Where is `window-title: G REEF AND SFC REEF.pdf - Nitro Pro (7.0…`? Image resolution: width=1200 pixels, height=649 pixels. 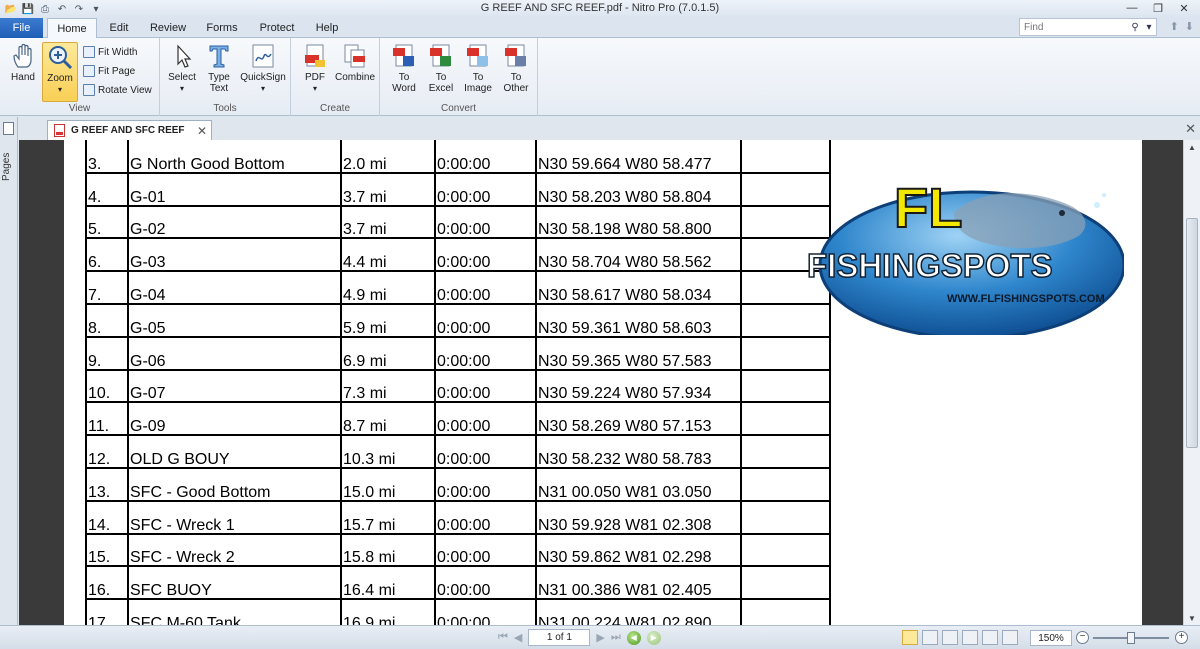 window-title: G REEF AND SFC REEF.pdf - Nitro Pro (7.0… is located at coordinates (600, 8).